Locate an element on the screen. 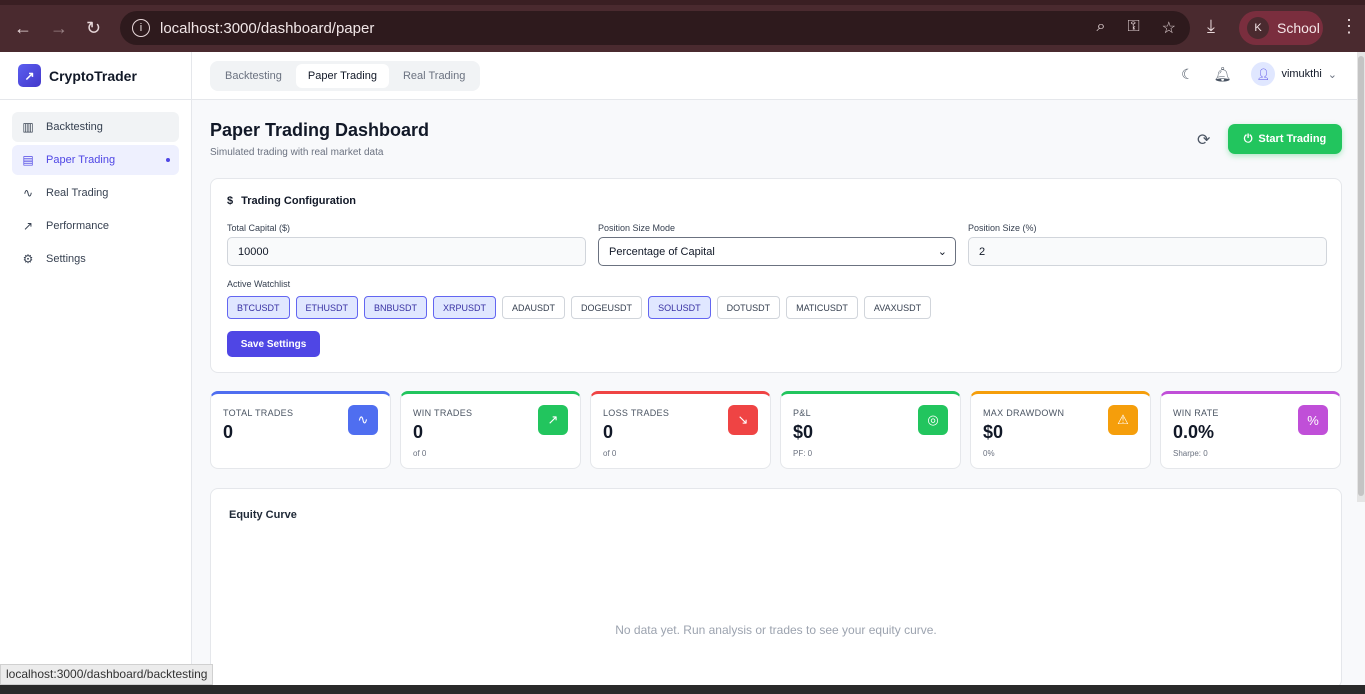 The image size is (1365, 694). watchlist-chip-ethusdt: ETHUSDT is located at coordinates (326, 307).